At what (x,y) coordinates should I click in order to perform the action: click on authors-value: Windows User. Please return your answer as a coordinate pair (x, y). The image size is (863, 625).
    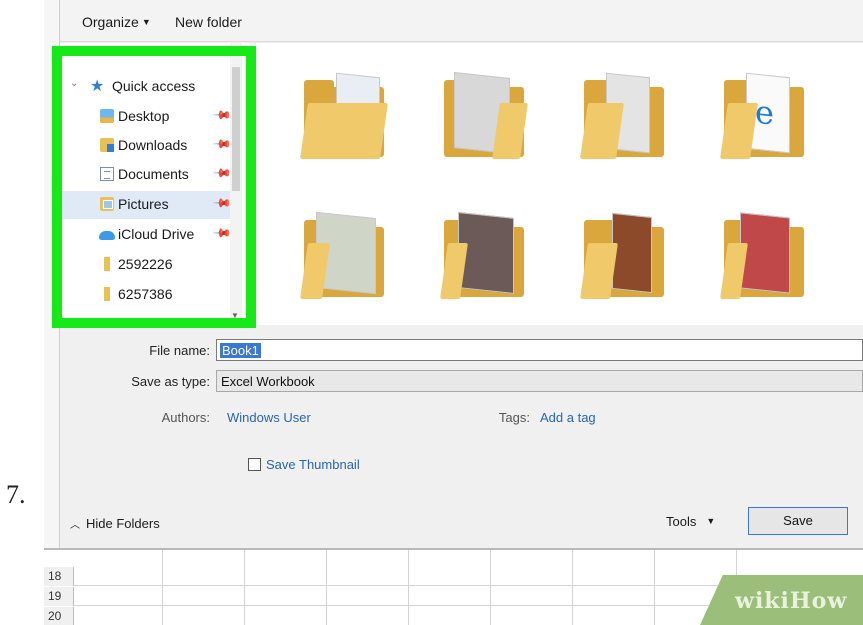
    Looking at the image, I should click on (269, 417).